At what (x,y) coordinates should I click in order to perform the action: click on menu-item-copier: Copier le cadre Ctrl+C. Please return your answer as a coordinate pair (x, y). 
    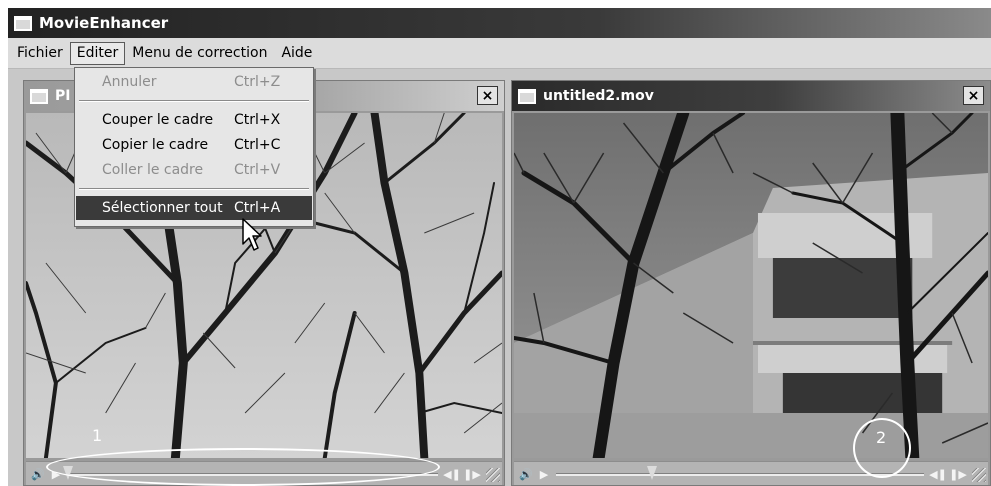
    Looking at the image, I should click on (194, 145).